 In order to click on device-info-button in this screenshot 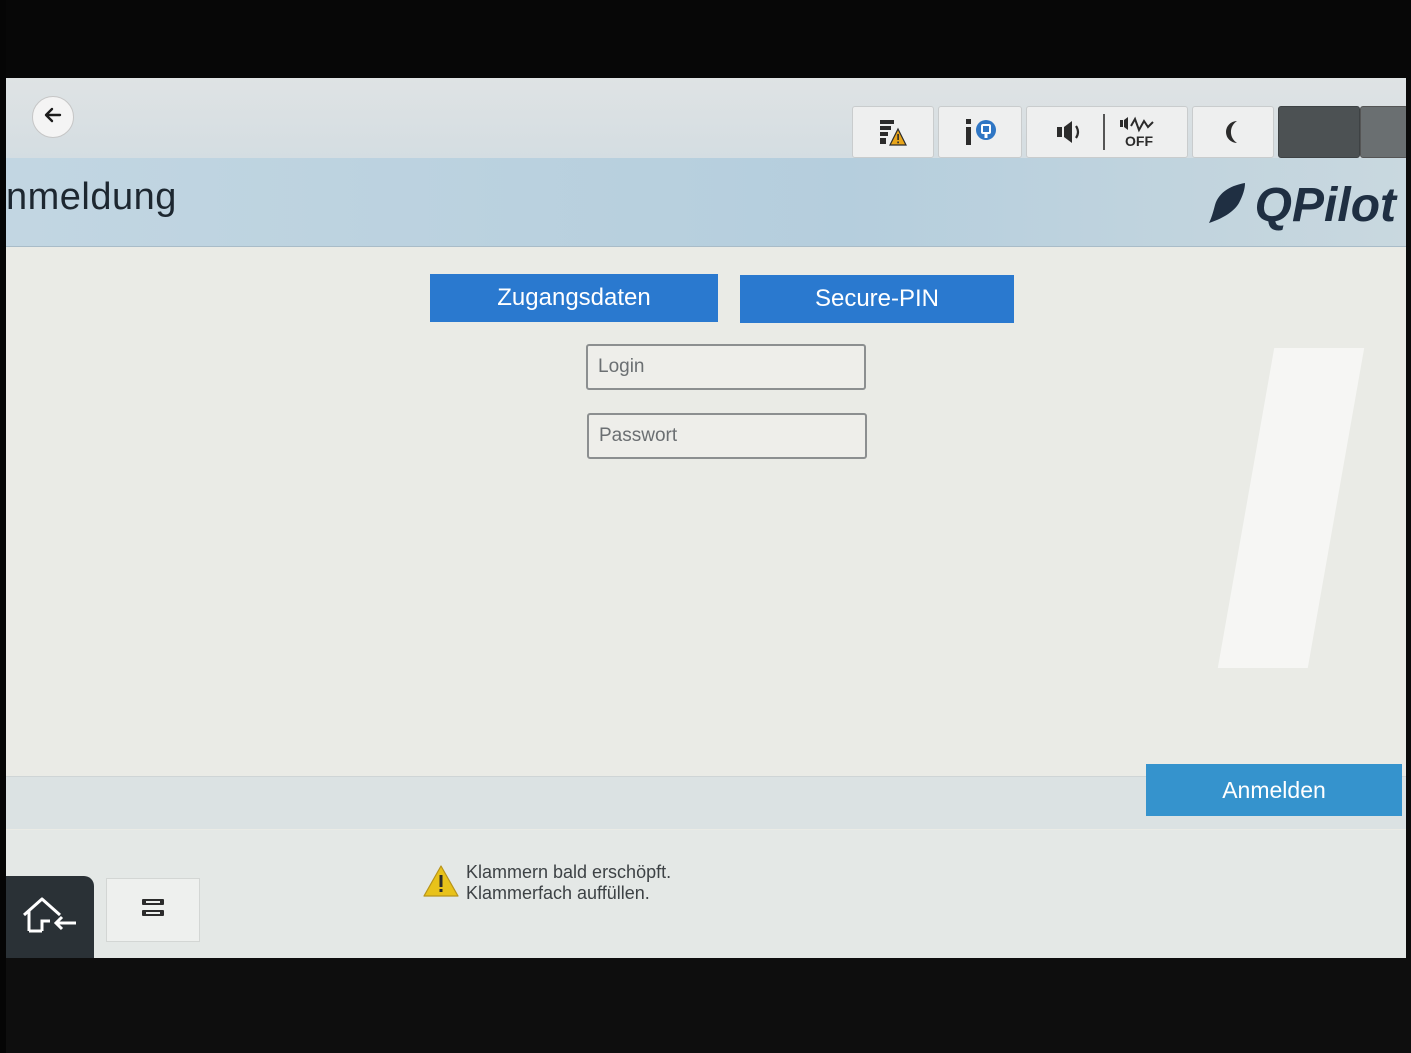, I will do `click(980, 132)`.